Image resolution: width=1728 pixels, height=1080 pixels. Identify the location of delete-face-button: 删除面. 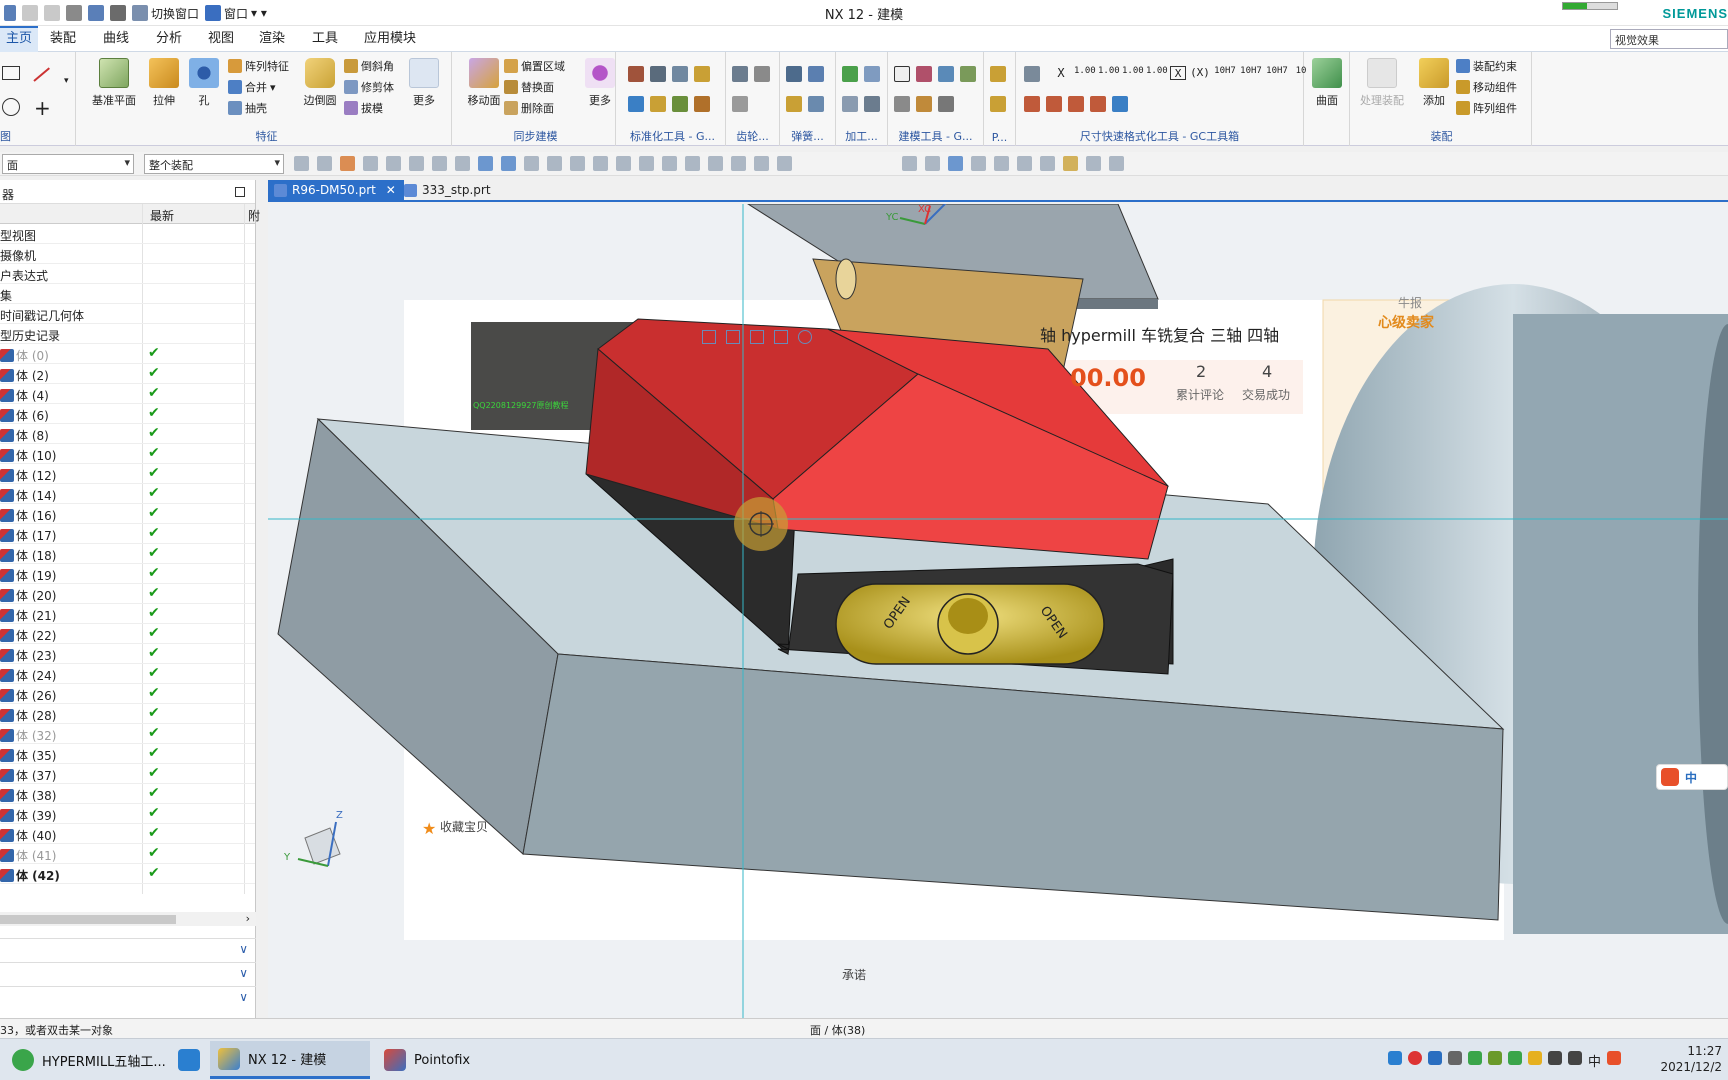
(529, 108).